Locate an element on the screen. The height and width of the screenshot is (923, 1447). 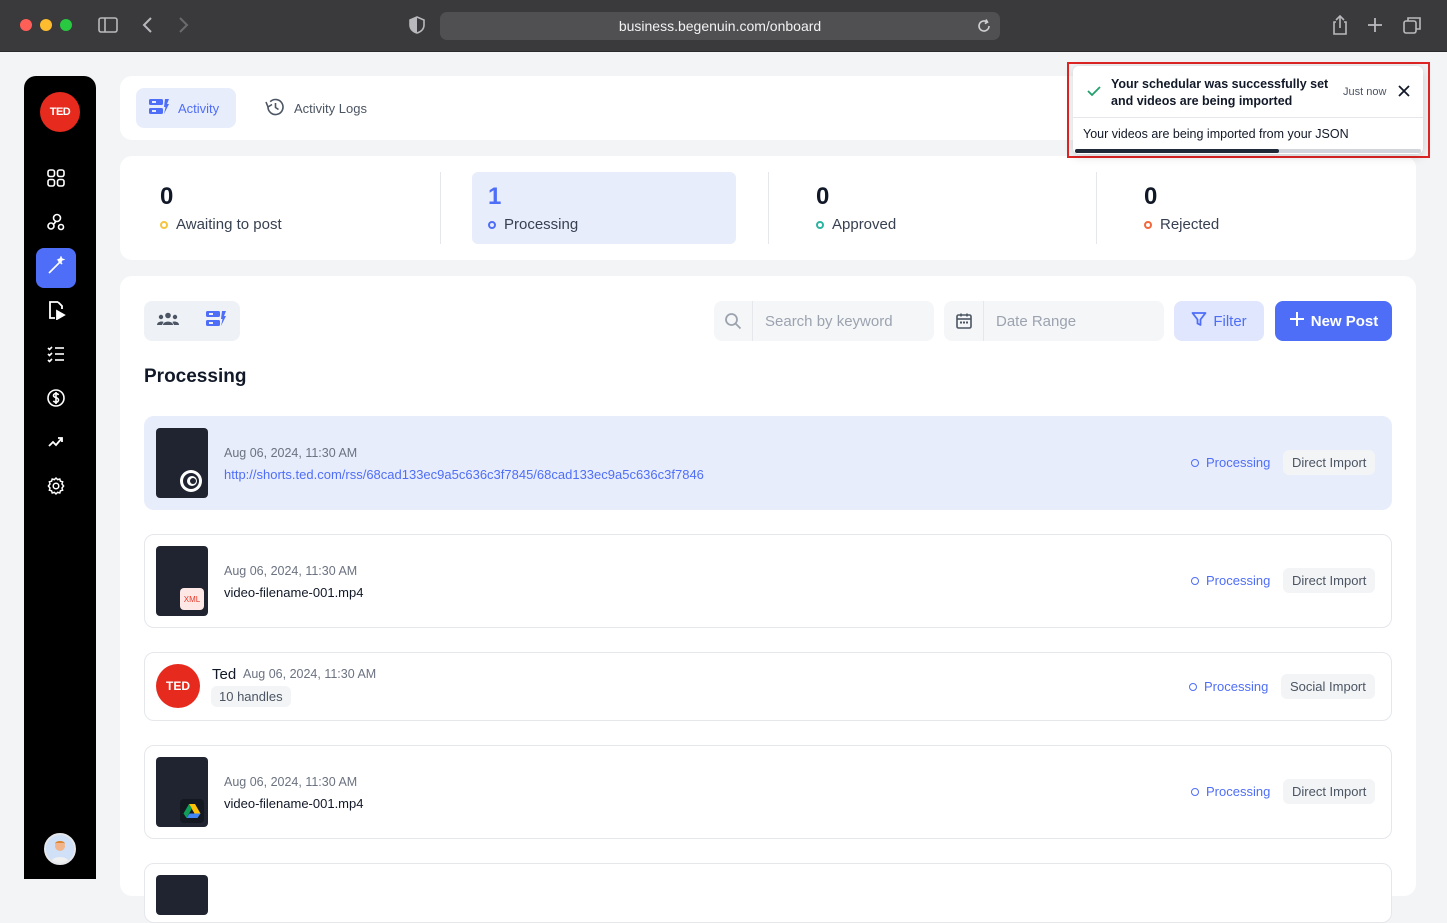
user-avatar is located at coordinates (60, 849).